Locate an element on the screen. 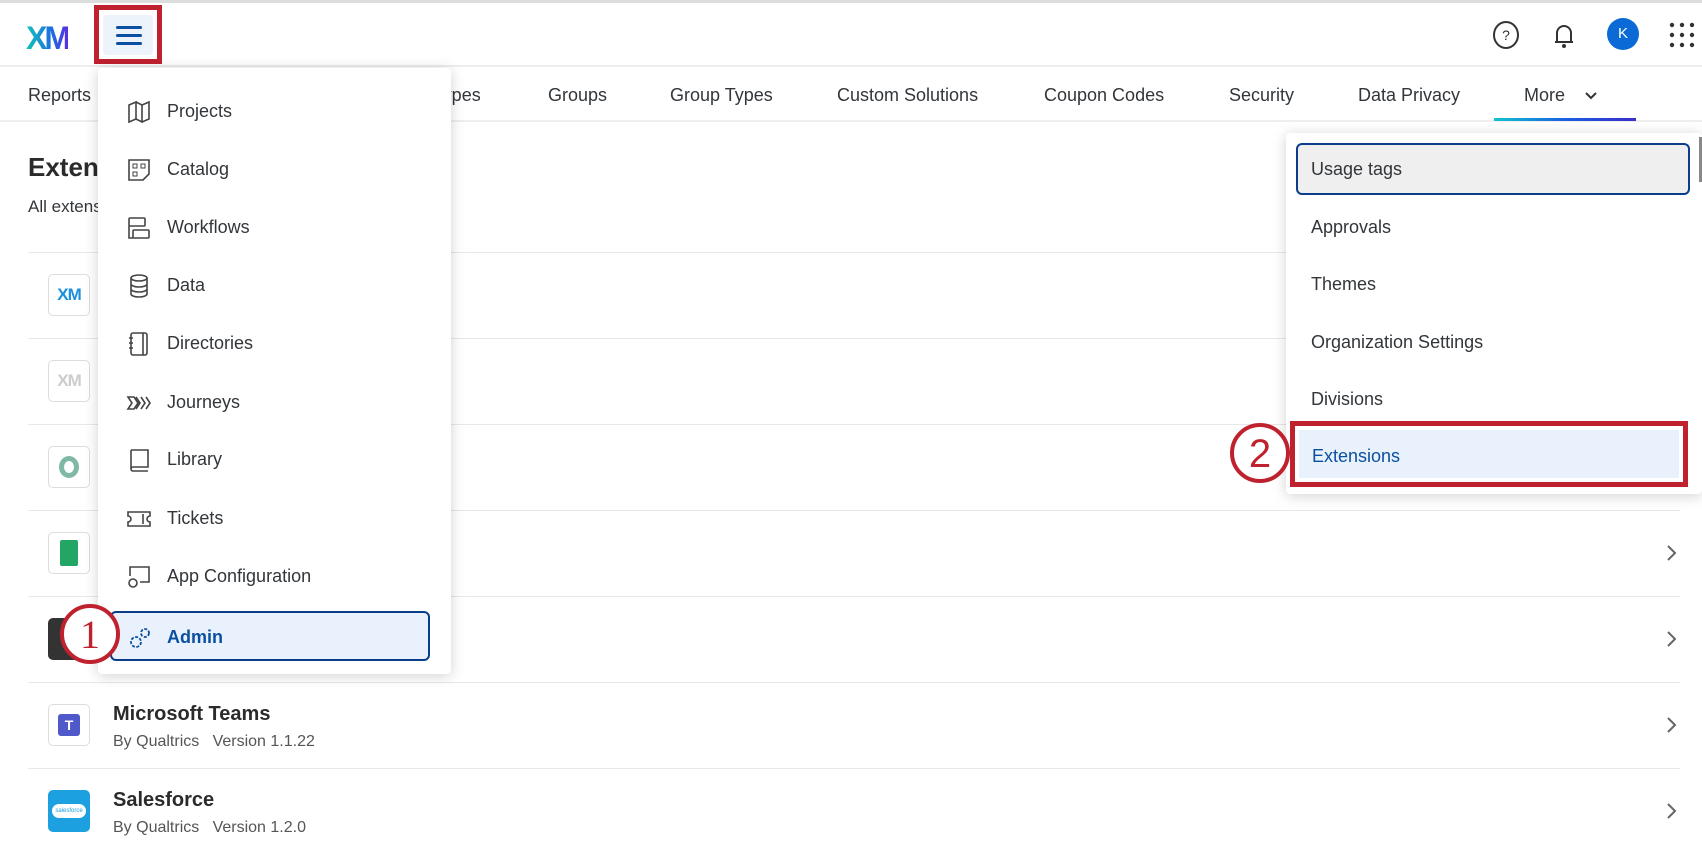  xm-gray-icon: XM is located at coordinates (69, 381).